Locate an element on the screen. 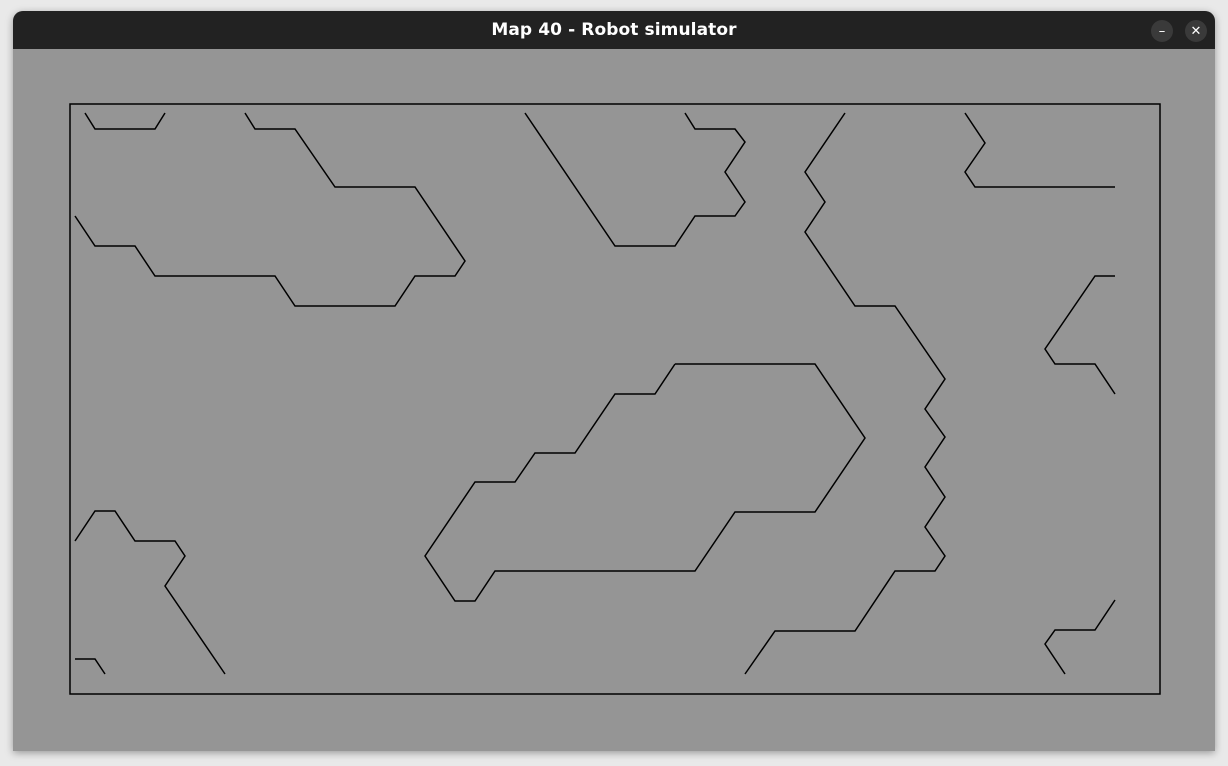  obstacle-top-right is located at coordinates (1039, 150).